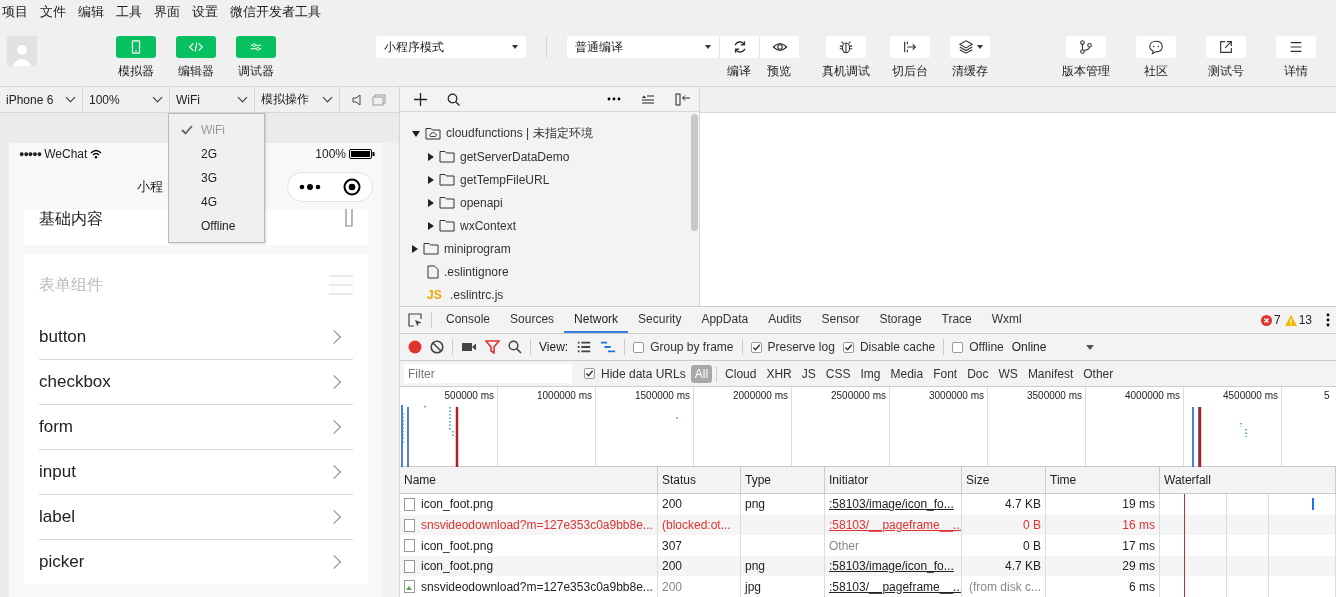  Describe the element at coordinates (56, 427) in the screenshot. I see `component-item: form` at that location.